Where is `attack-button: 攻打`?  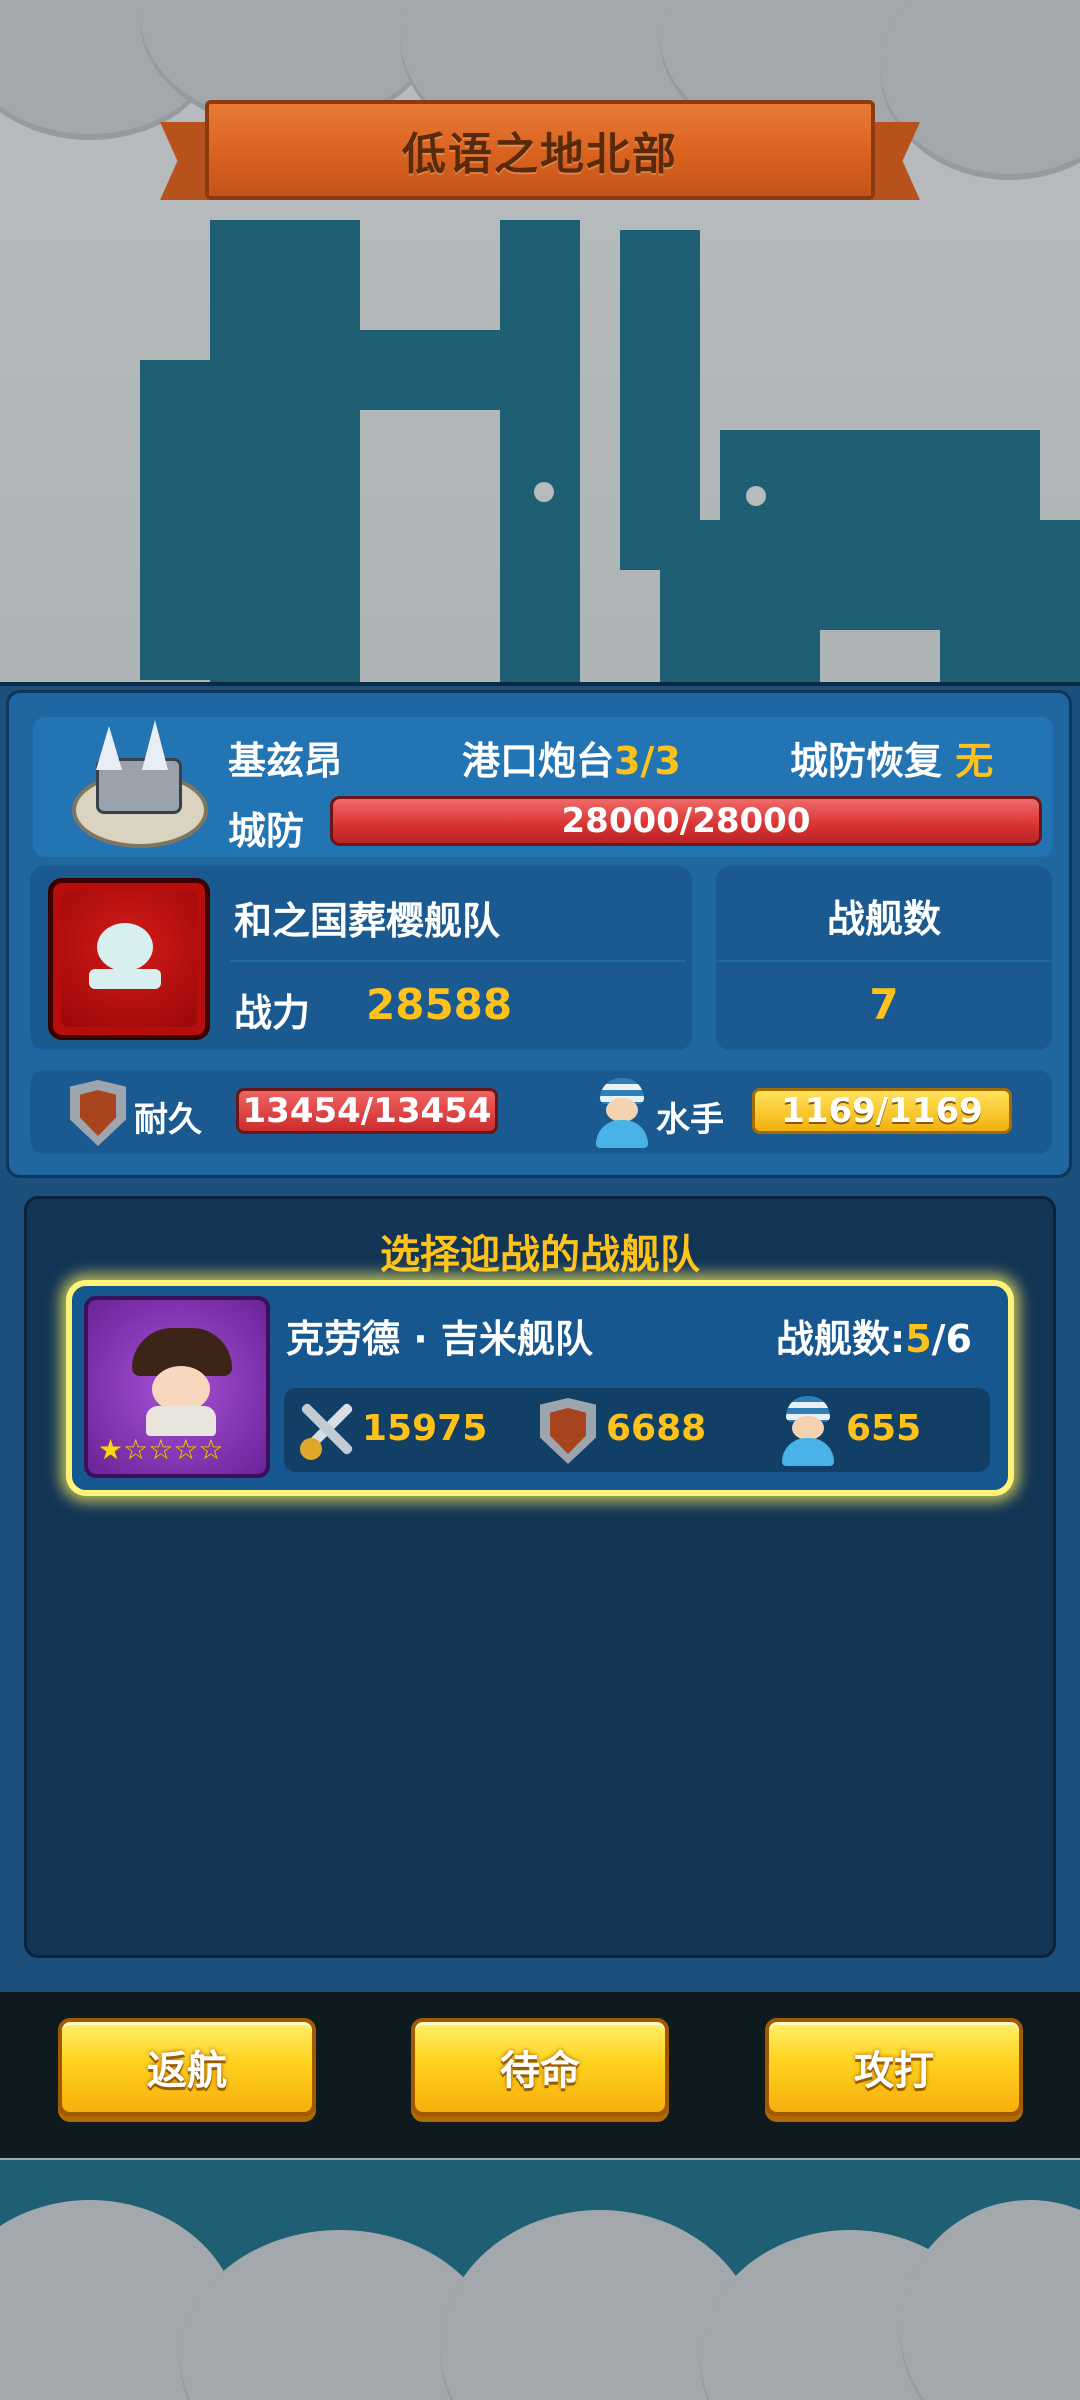
attack-button: 攻打 is located at coordinates (894, 2067).